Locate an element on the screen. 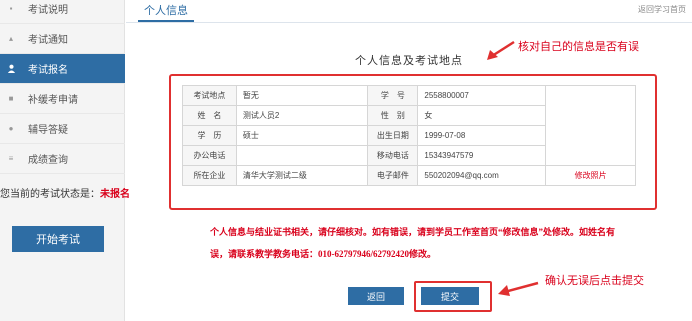 The width and height of the screenshot is (692, 321). exam-status: 您当前的考试状态是：未报名 is located at coordinates (65, 192).